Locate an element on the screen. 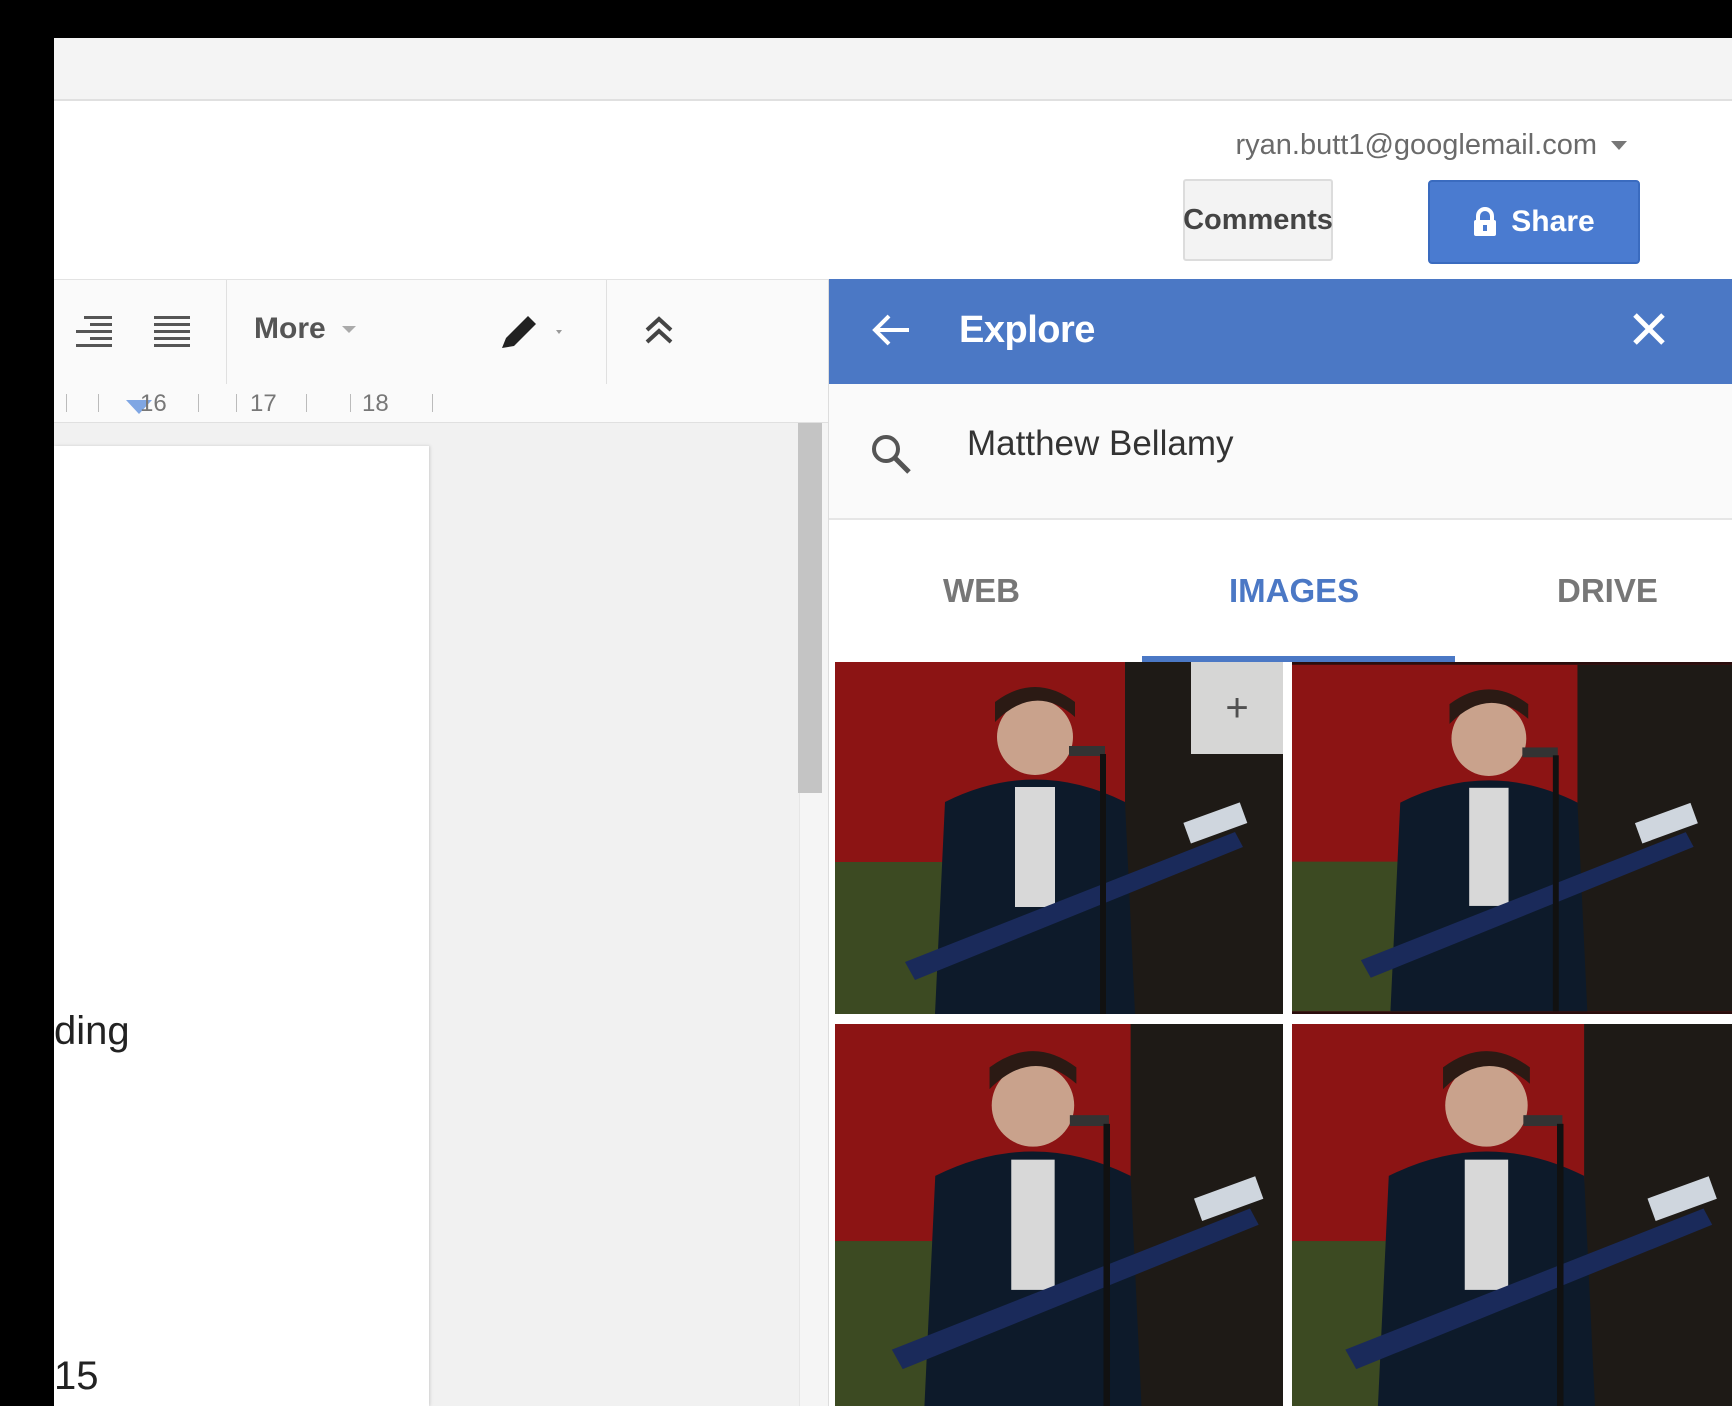  explore-header: Explore is located at coordinates (1280, 331).